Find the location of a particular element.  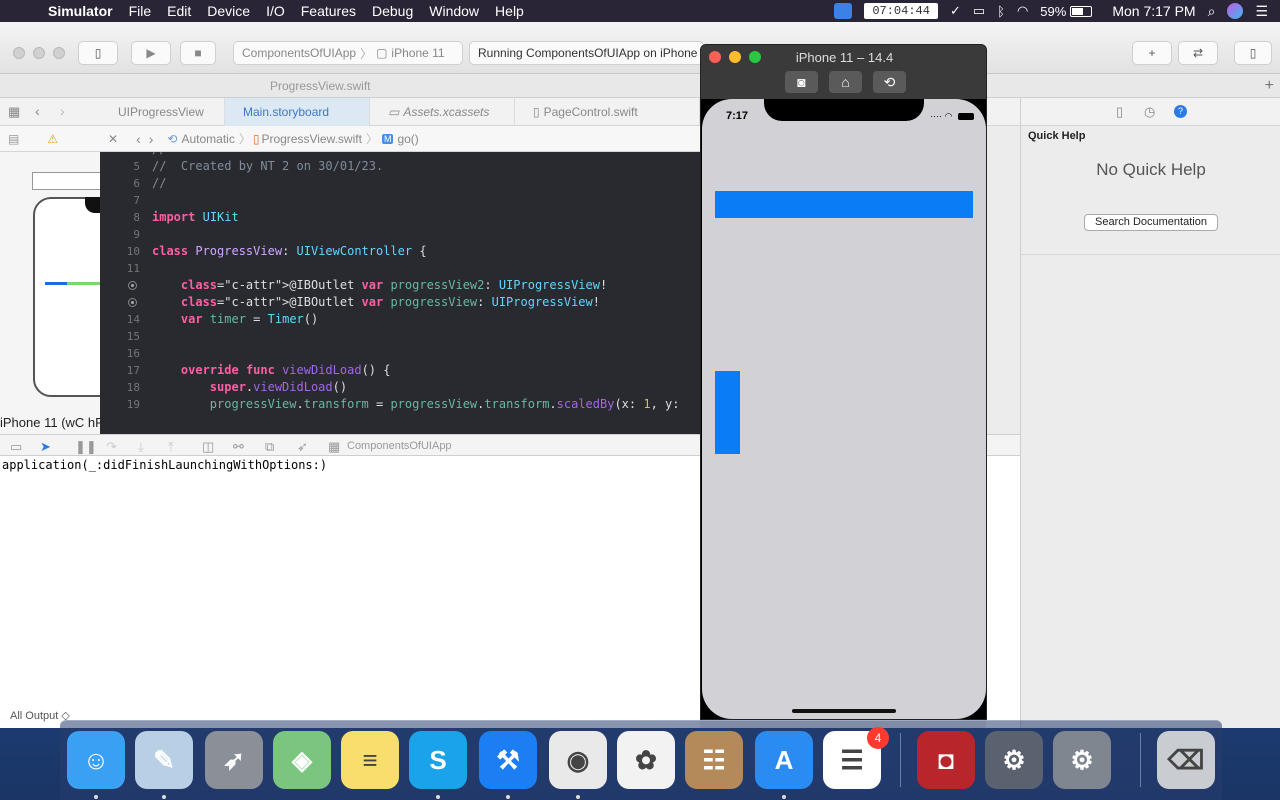

notes-icon: ≡ is located at coordinates (370, 760).